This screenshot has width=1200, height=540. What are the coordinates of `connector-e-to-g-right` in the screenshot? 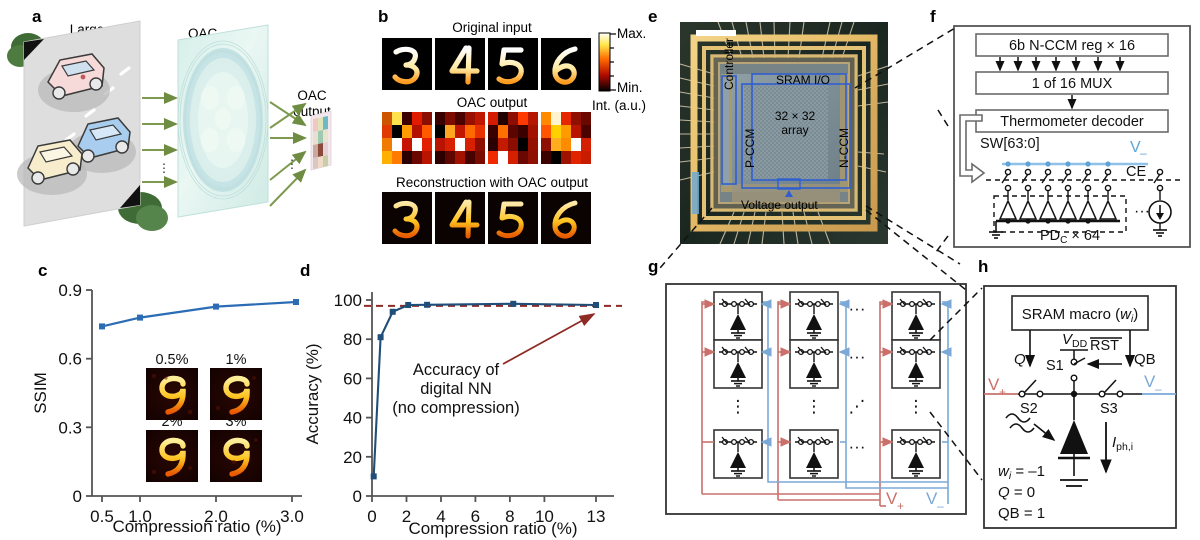 It's located at (913, 235).